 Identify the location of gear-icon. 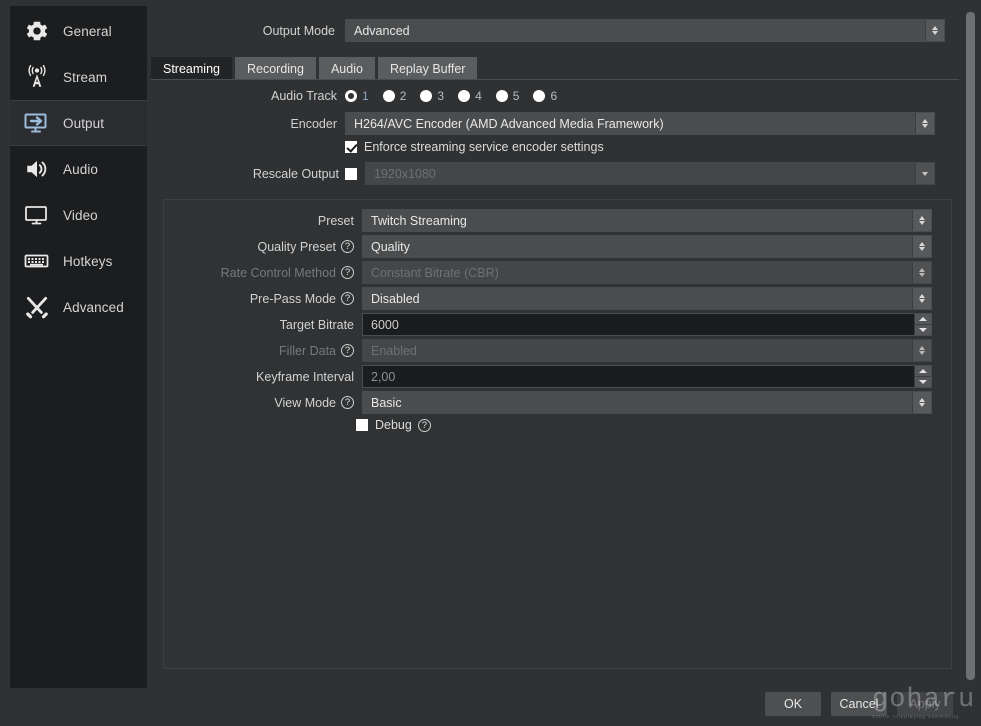
(37, 31).